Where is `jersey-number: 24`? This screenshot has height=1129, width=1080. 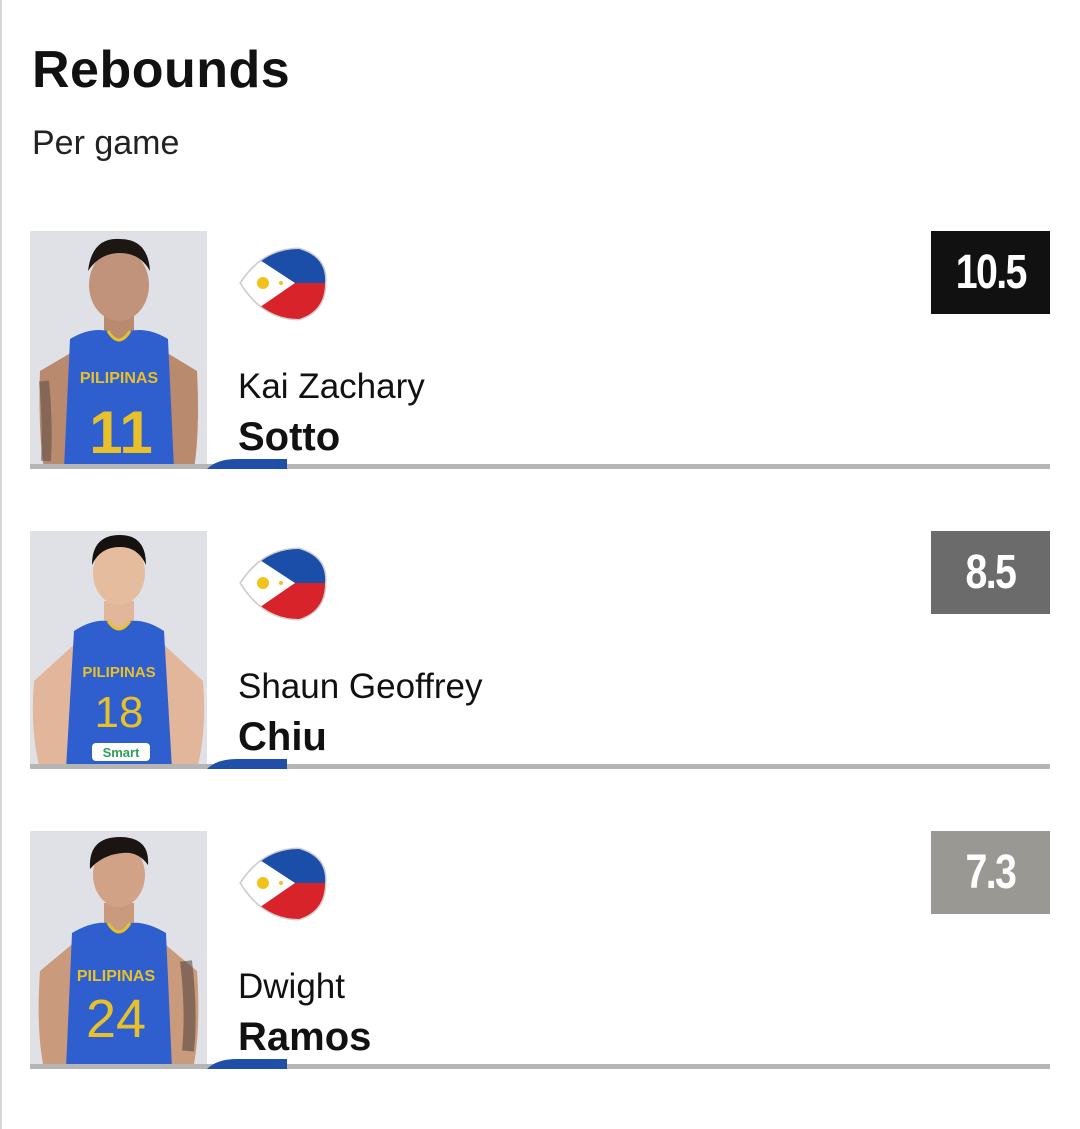 jersey-number: 24 is located at coordinates (116, 1019).